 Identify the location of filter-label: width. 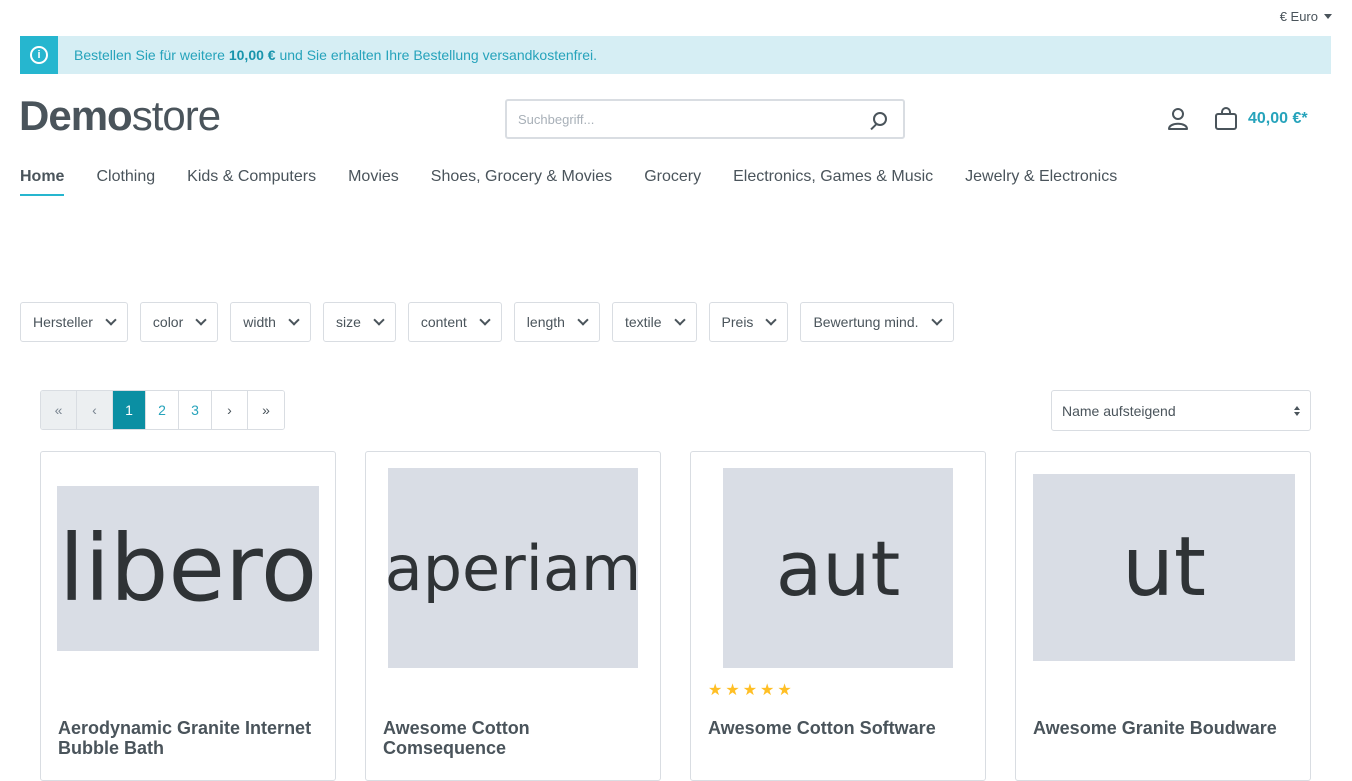
(259, 322).